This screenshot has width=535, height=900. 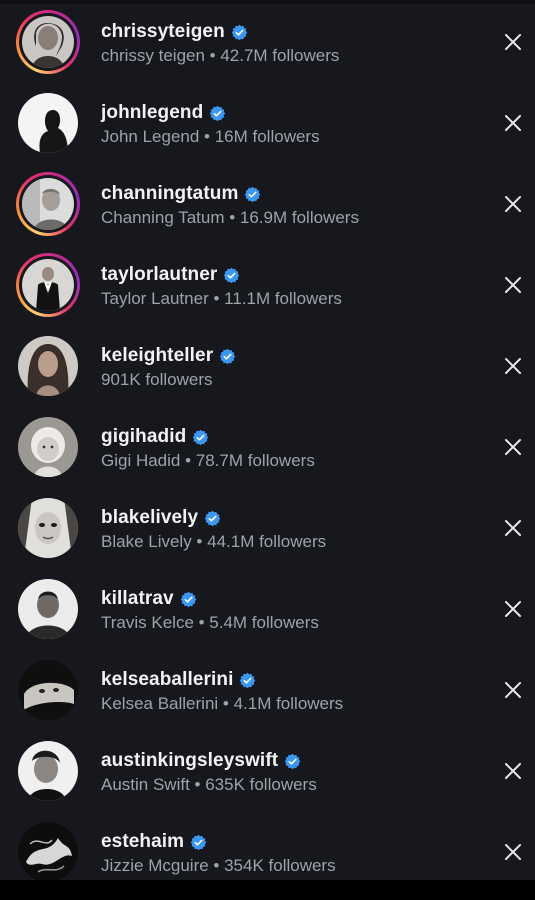 What do you see at coordinates (222, 703) in the screenshot?
I see `account-subtitle: Kelsea Ballerini • 4.1M followers` at bounding box center [222, 703].